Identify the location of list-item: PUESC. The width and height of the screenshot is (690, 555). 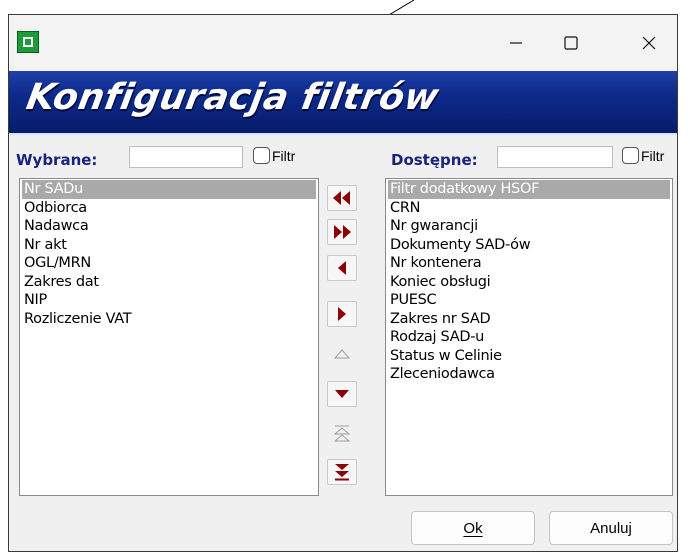
(529, 300).